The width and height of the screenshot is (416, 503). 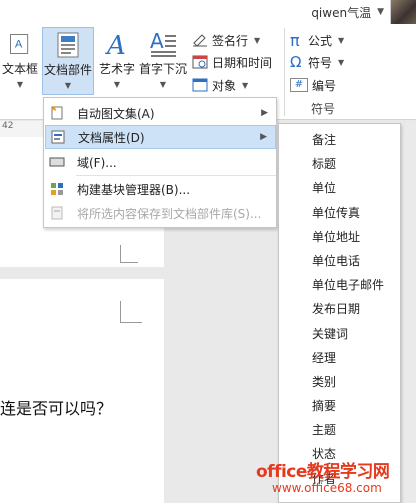 I want to click on textbox-label: 文本框, so click(x=19, y=69).